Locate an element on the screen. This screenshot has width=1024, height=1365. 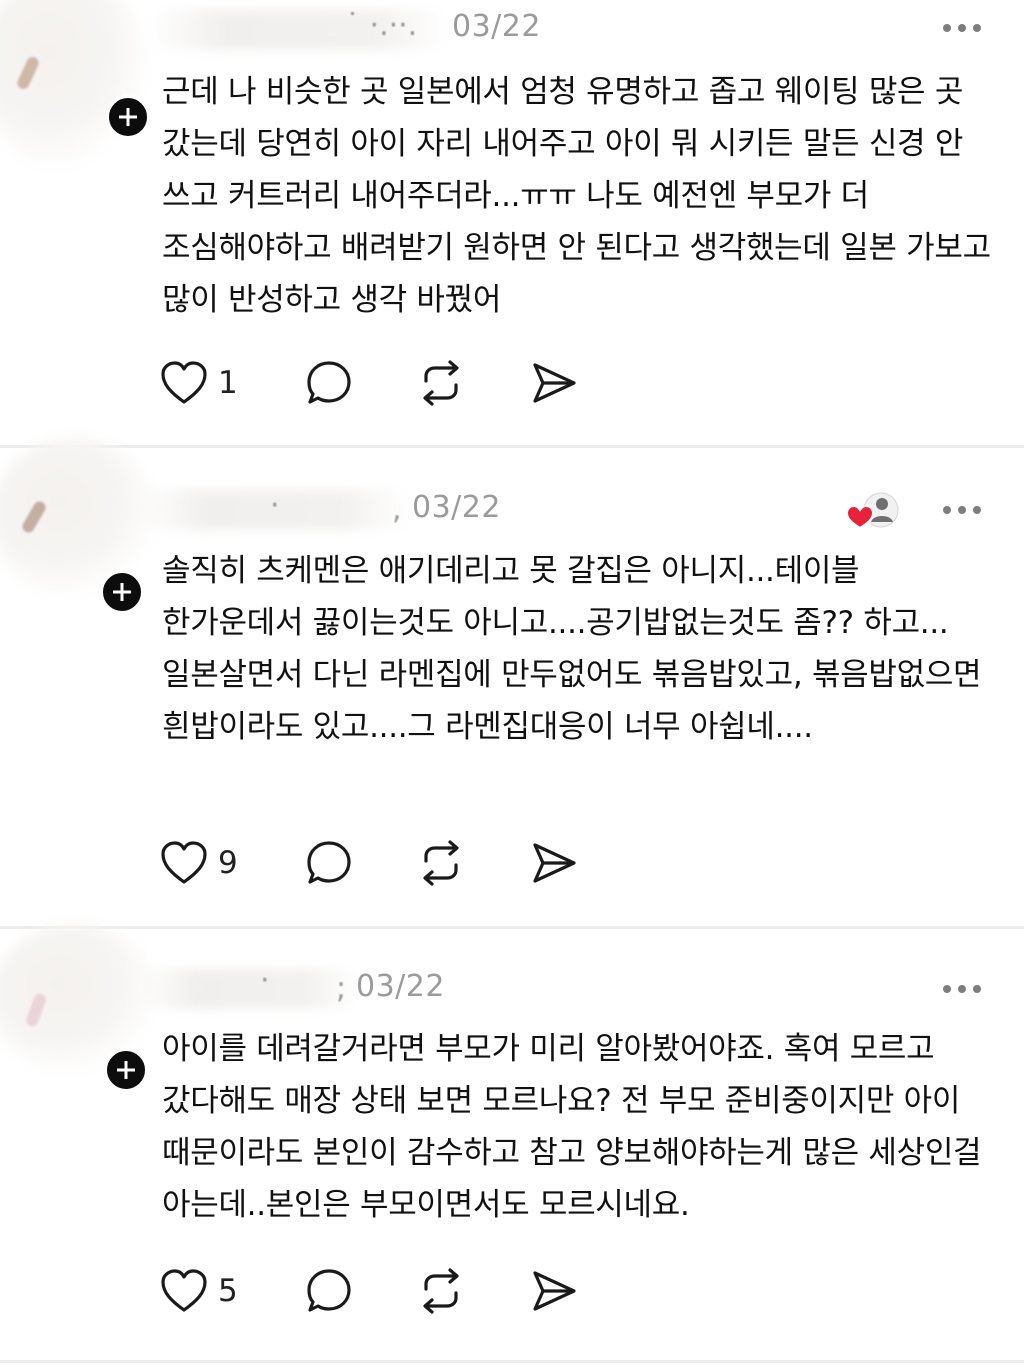
avatar-obscured is located at coordinates (80, 518).